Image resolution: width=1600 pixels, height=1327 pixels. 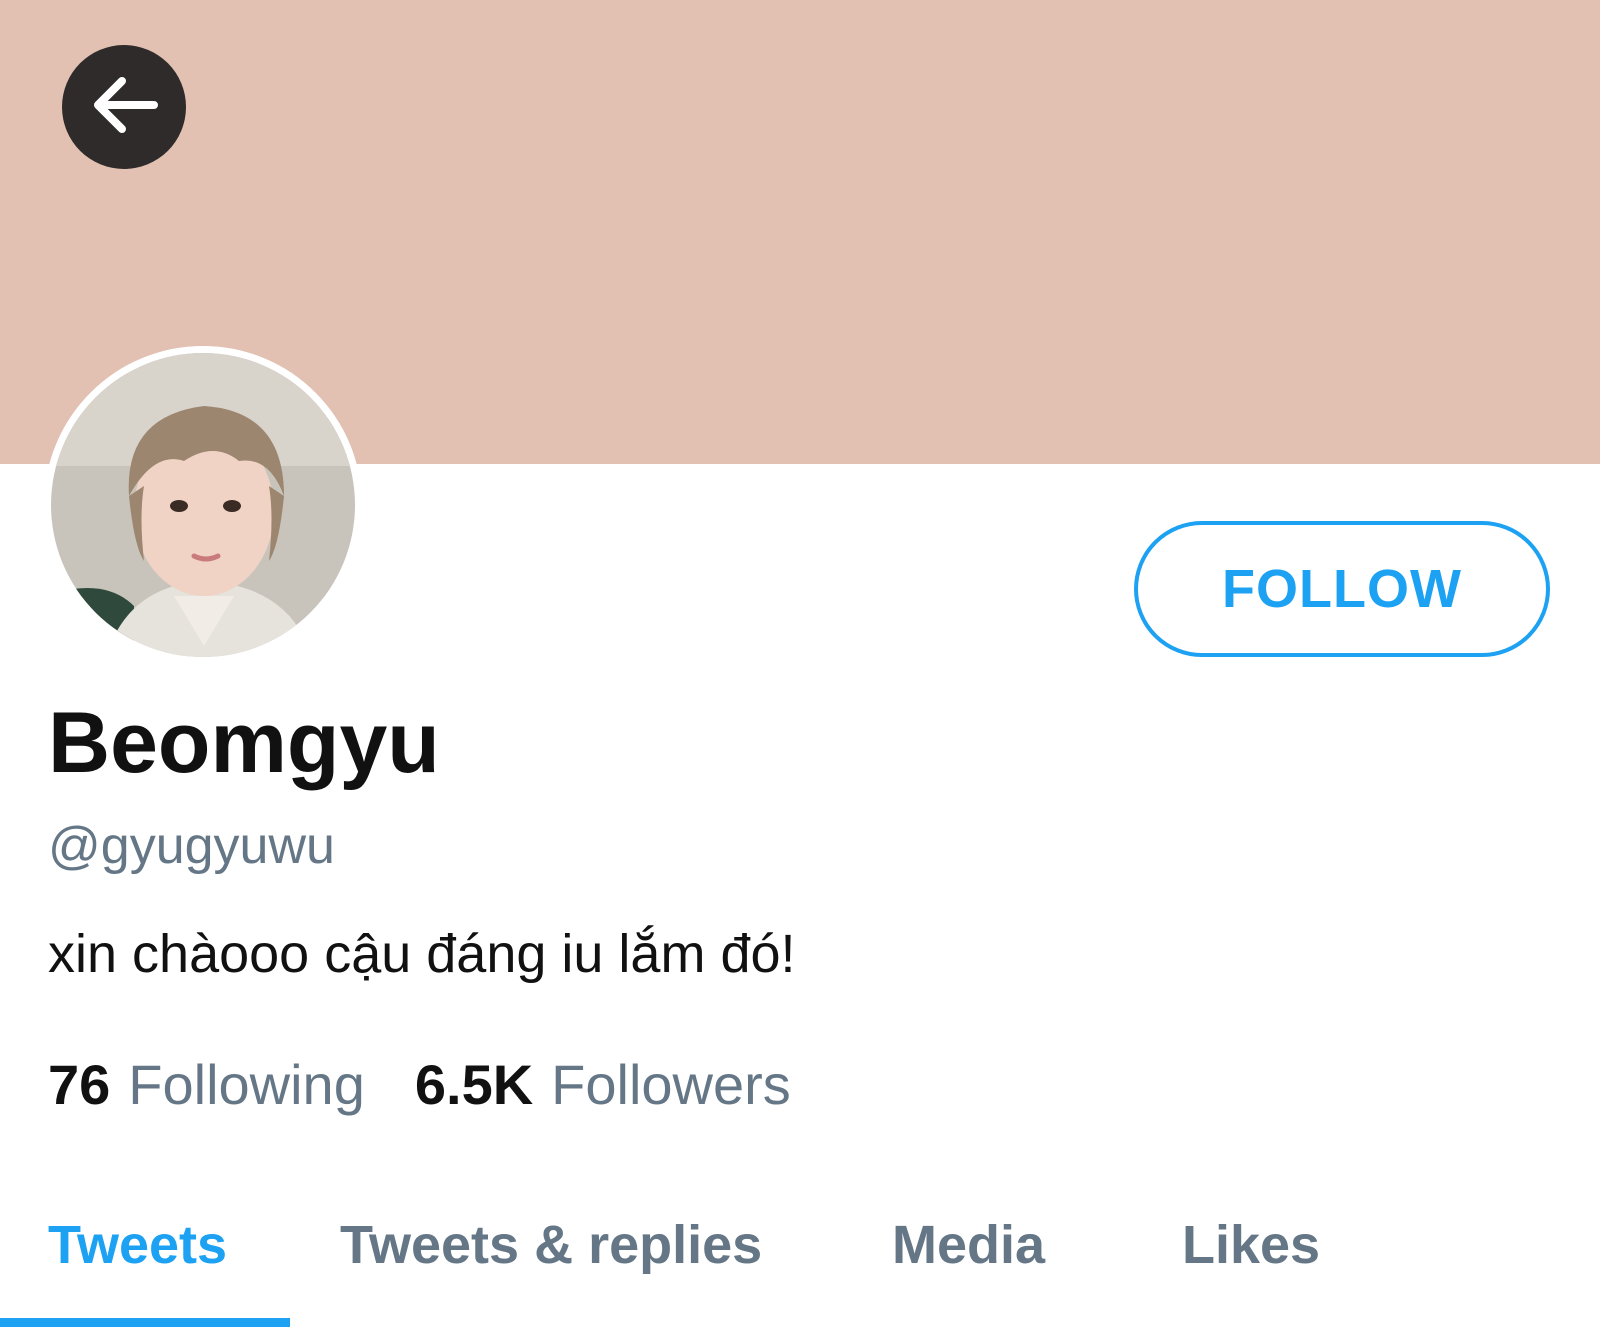 What do you see at coordinates (191, 846) in the screenshot?
I see `profile-handle: @gyugyuwu` at bounding box center [191, 846].